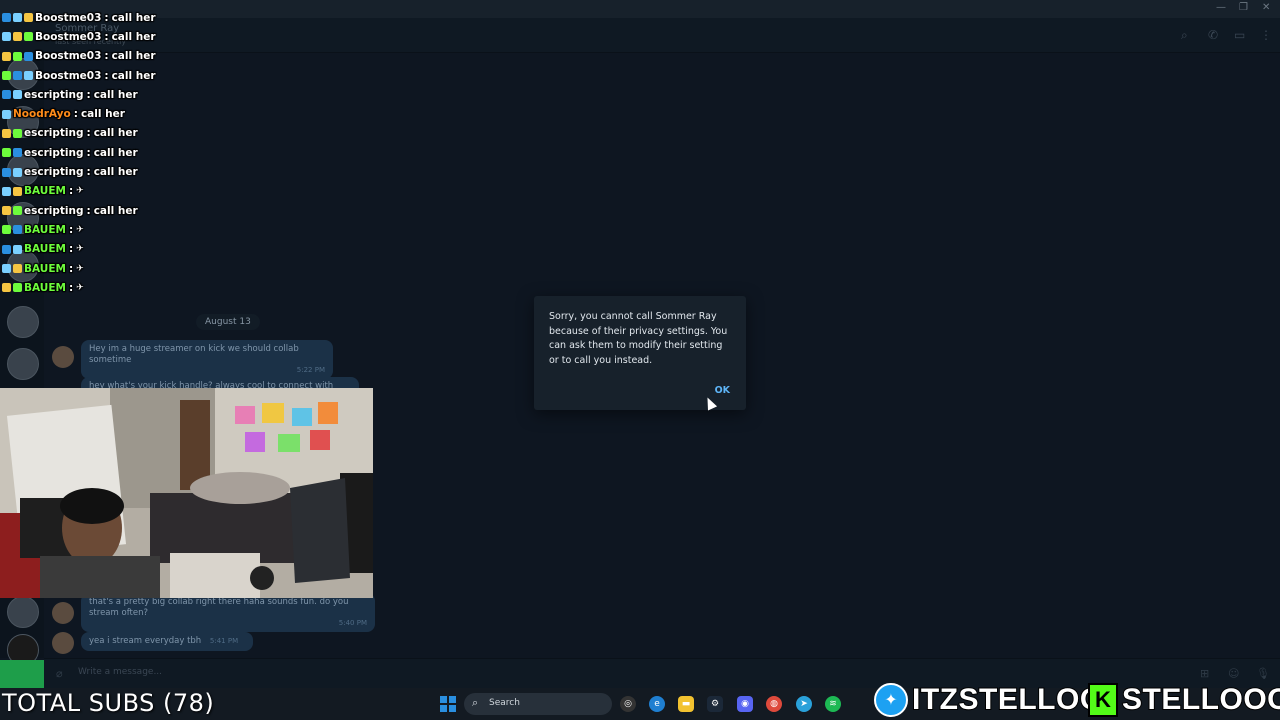  I want to click on stream-chat-line: NoodrAyo: call her, so click(102, 113).